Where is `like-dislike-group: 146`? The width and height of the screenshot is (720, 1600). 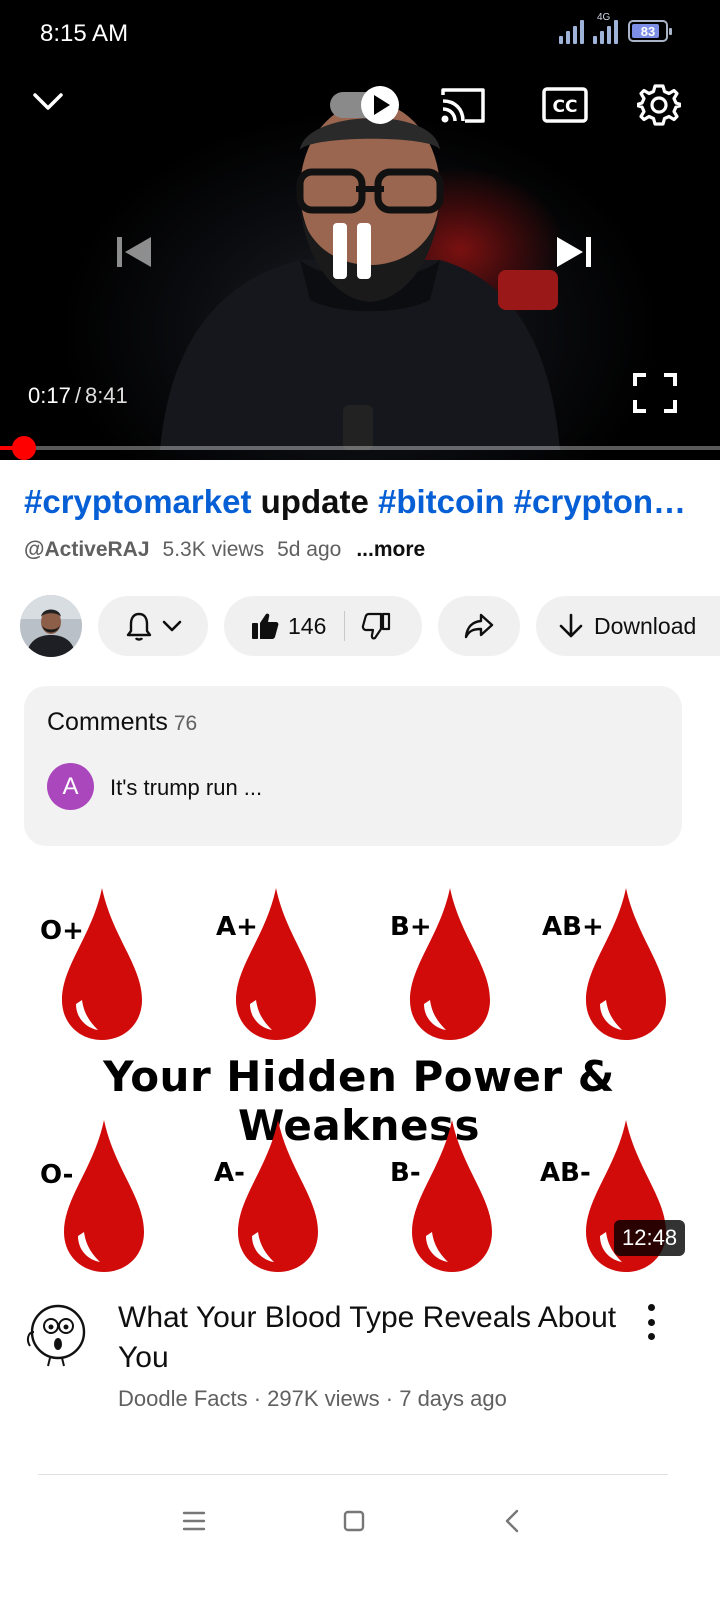
like-dislike-group: 146 is located at coordinates (323, 626).